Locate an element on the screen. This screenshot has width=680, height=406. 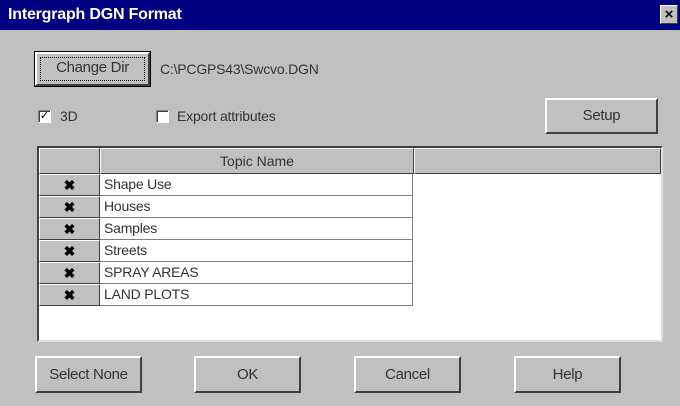
table-row: Streets is located at coordinates (256, 251).